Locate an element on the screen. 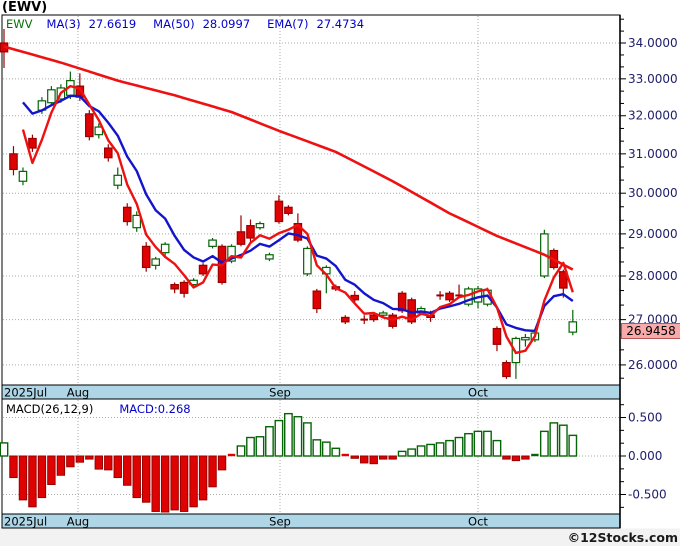 This screenshot has width=680, height=546. legend-ema7-value: 27.4734 is located at coordinates (340, 24).